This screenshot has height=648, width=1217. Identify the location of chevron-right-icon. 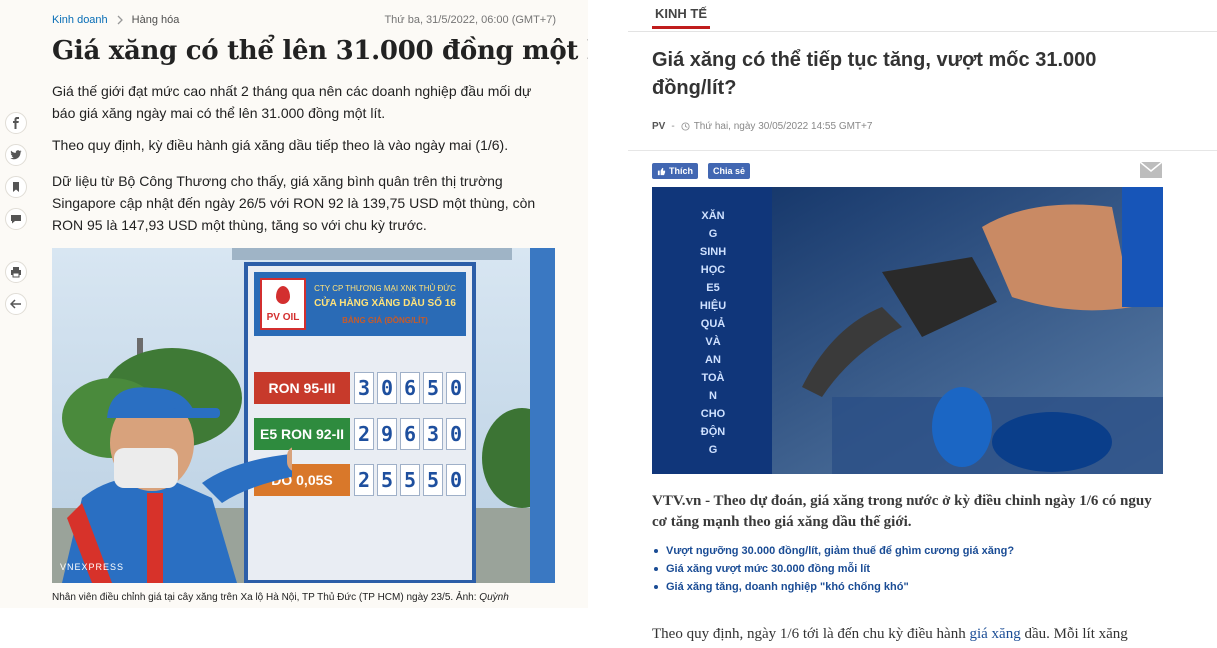
(120, 20).